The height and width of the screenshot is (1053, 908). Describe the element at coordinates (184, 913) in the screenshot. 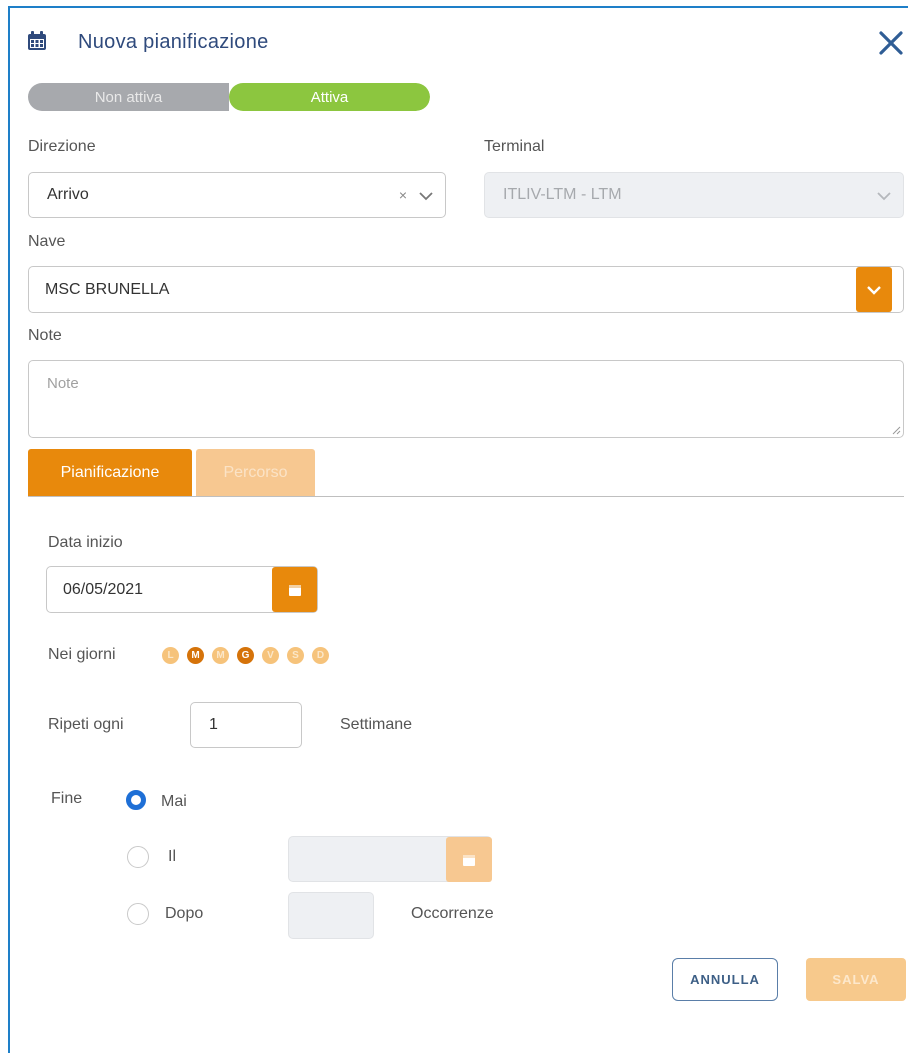

I see `dopo-label: Dopo` at that location.